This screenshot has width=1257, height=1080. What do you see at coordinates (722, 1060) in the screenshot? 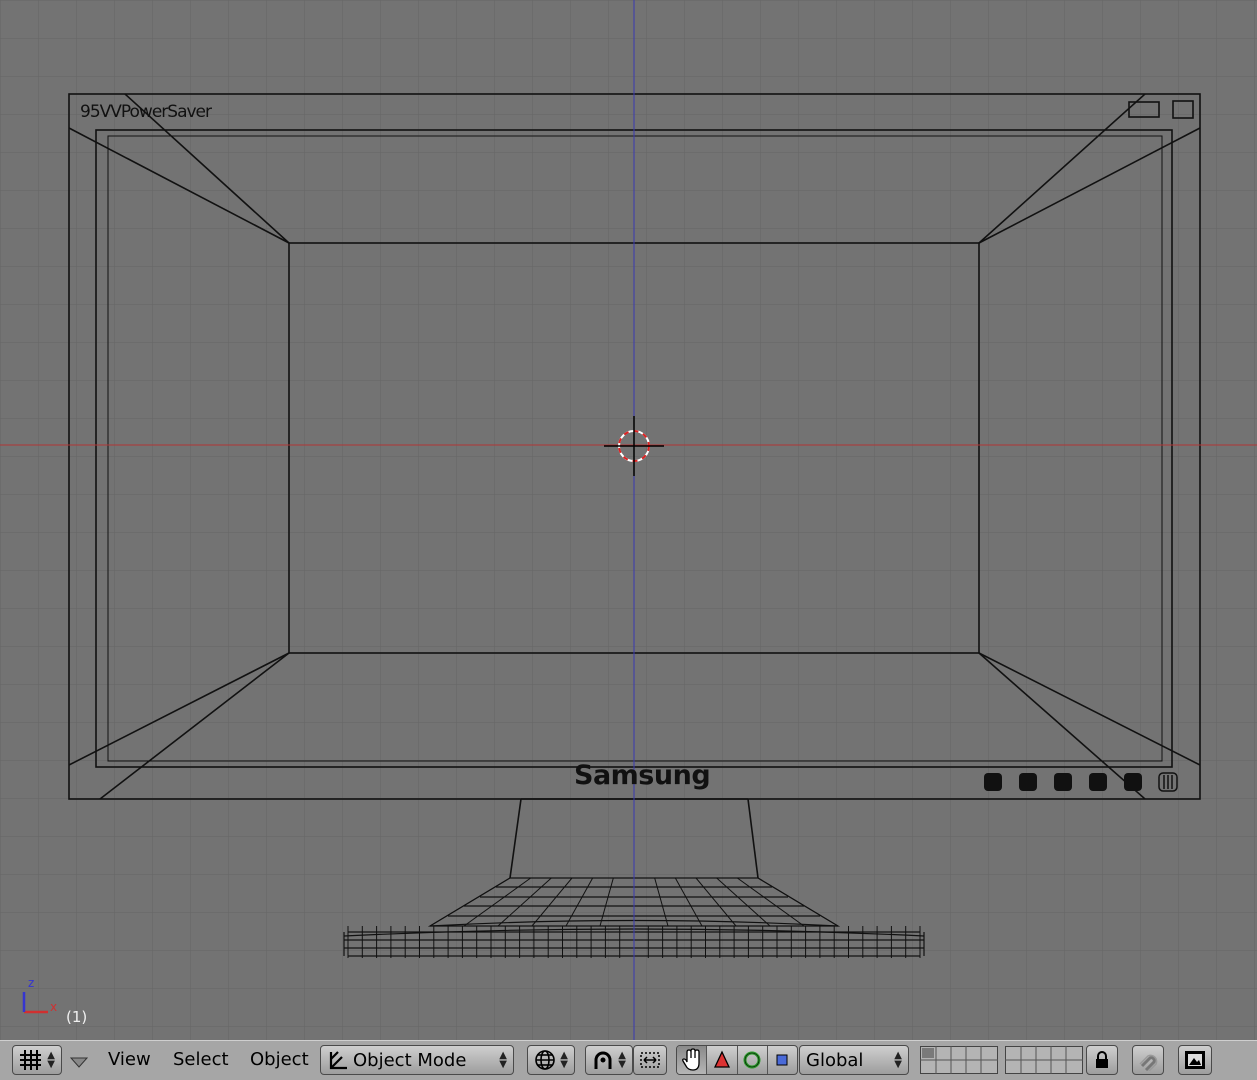
I see `translate-icon` at bounding box center [722, 1060].